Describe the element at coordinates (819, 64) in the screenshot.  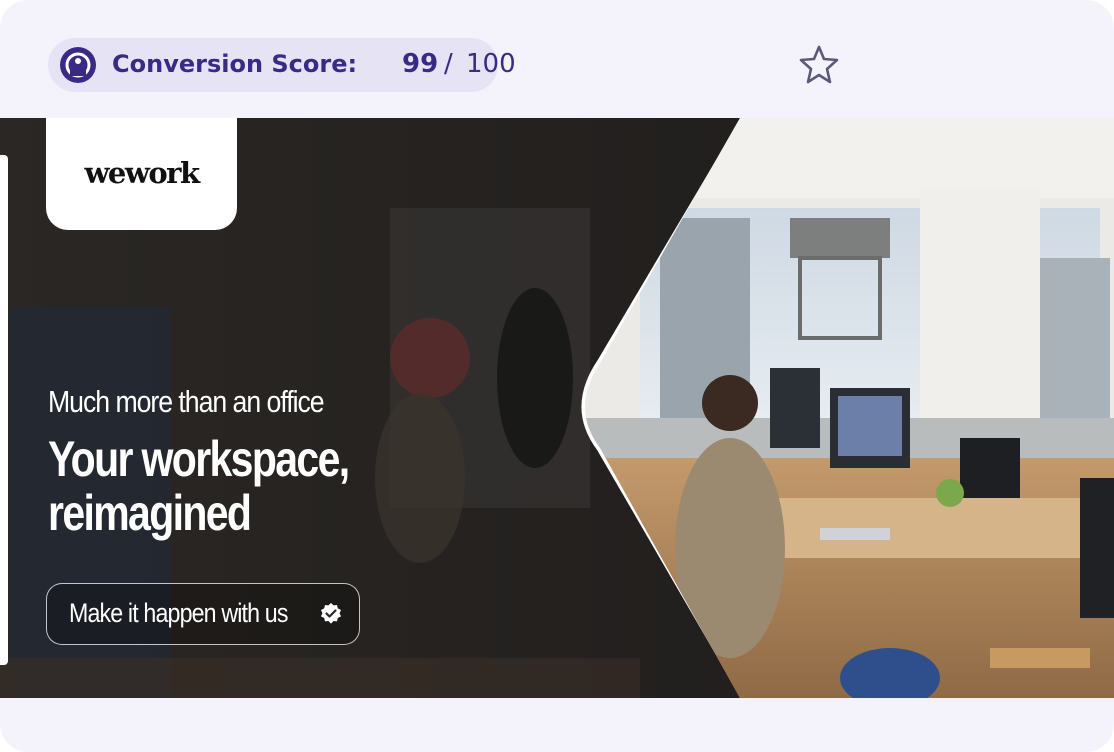
I see `star-icon` at that location.